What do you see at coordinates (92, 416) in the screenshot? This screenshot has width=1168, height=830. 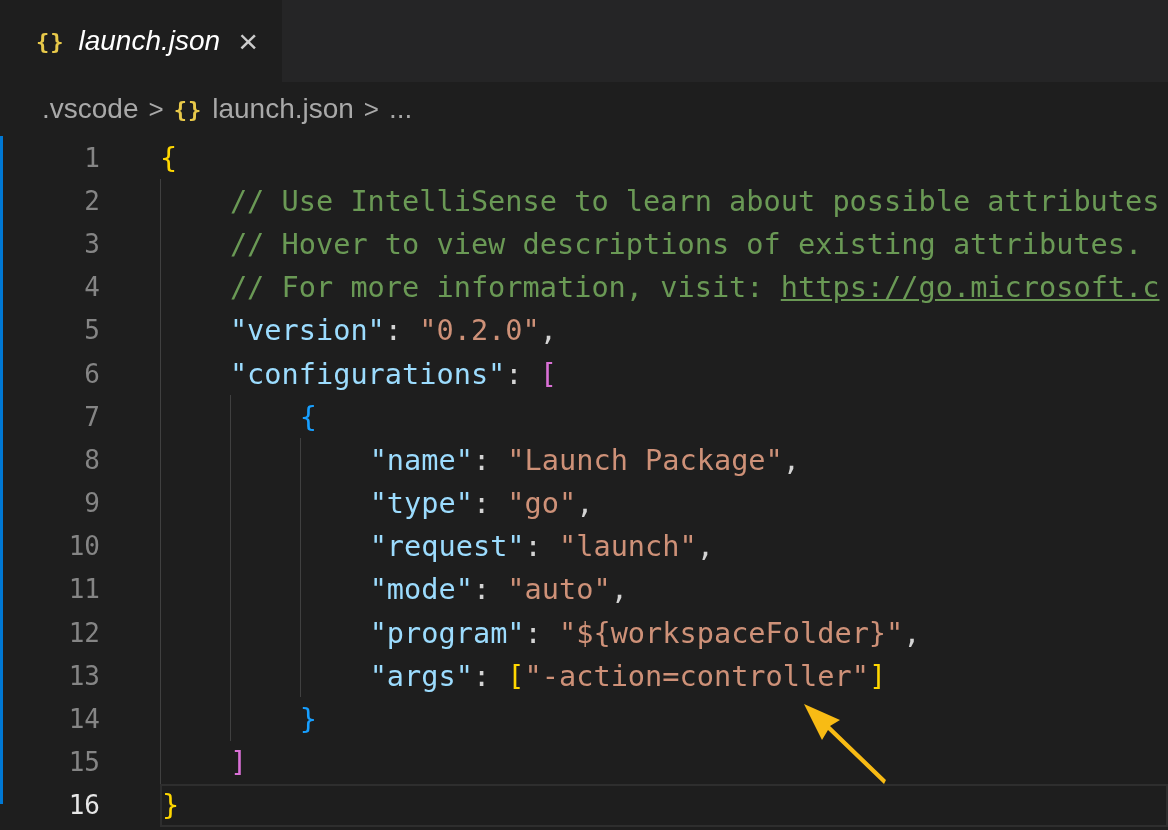 I see `line-number: 7` at bounding box center [92, 416].